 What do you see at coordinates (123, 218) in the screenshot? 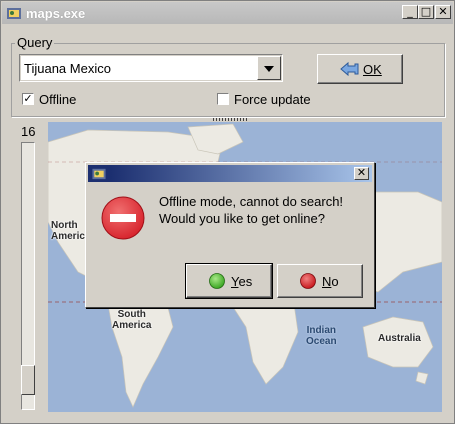
I see `stop-sign-icon` at bounding box center [123, 218].